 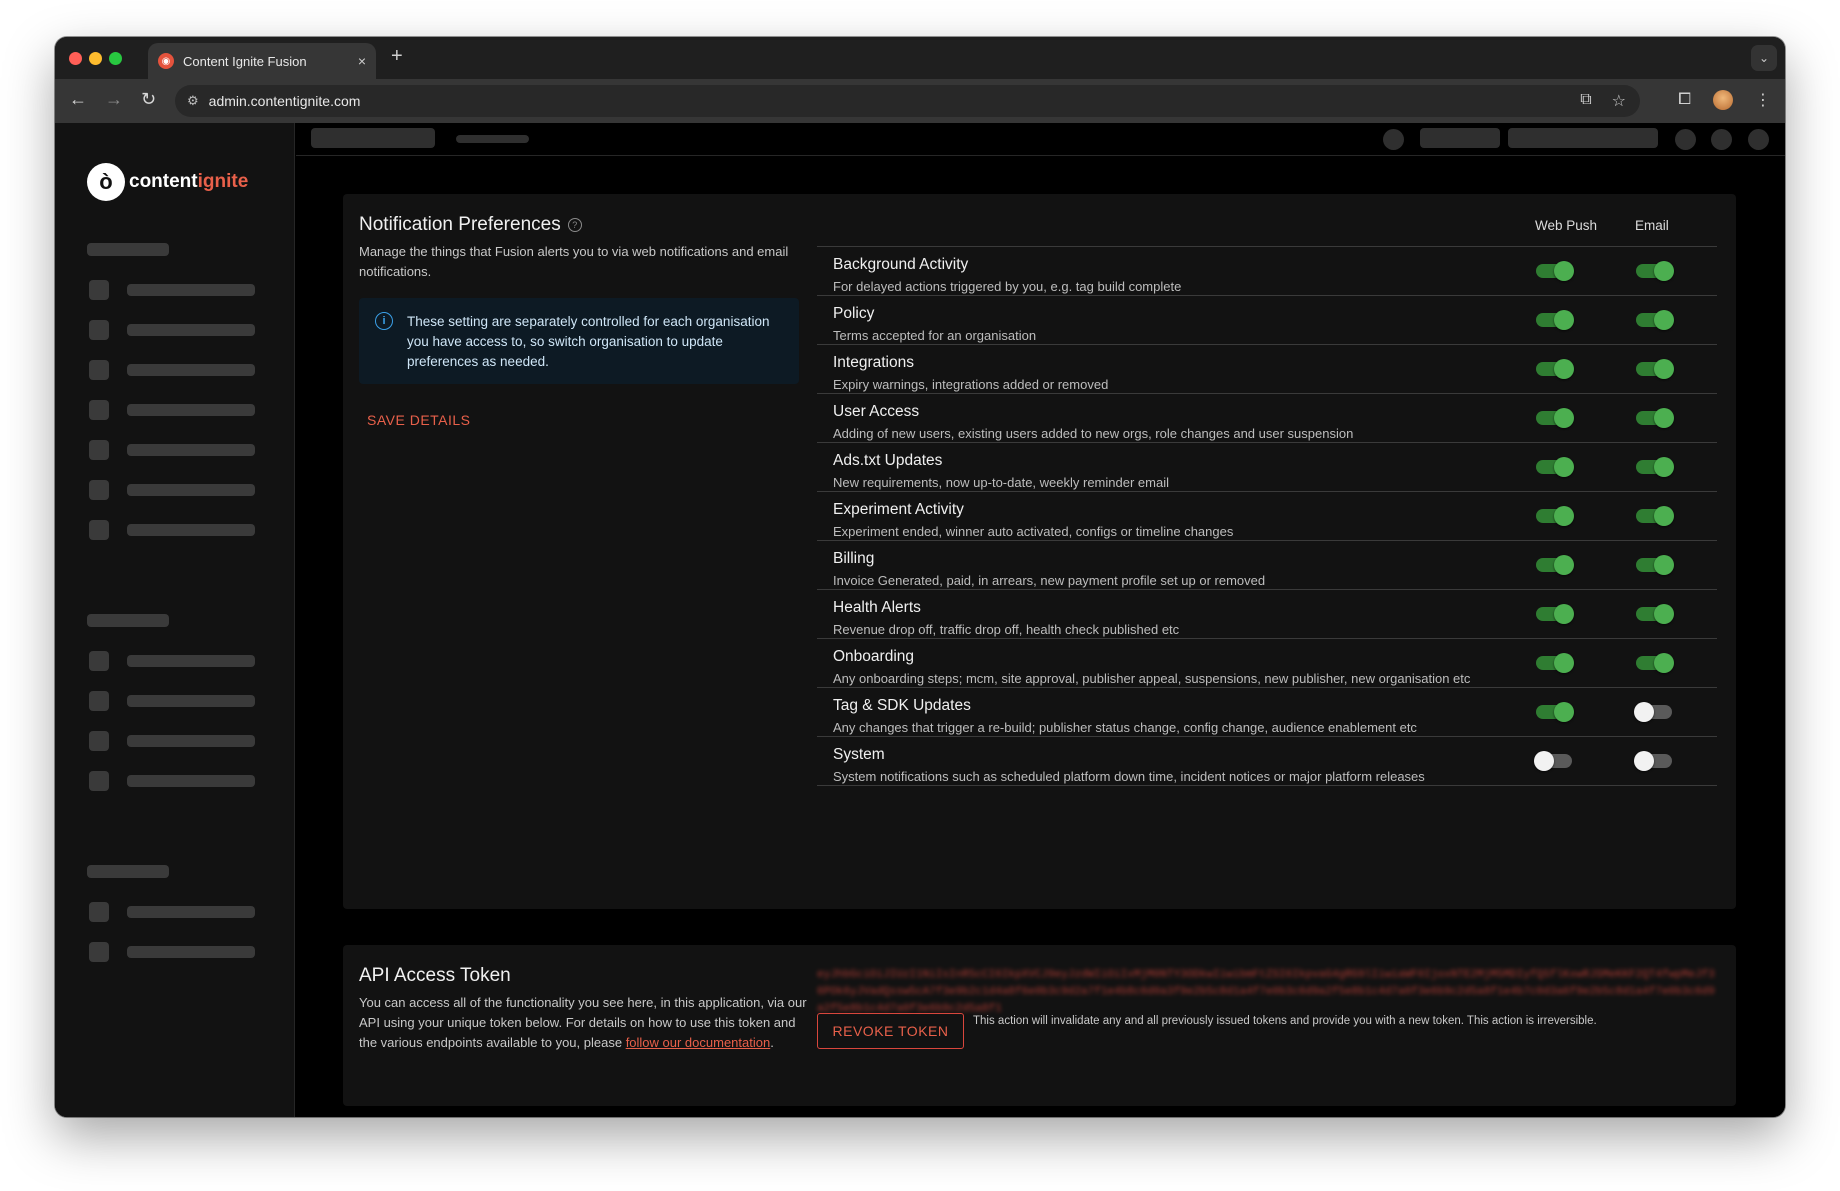 I want to click on help-icon: ?, so click(x=574, y=225).